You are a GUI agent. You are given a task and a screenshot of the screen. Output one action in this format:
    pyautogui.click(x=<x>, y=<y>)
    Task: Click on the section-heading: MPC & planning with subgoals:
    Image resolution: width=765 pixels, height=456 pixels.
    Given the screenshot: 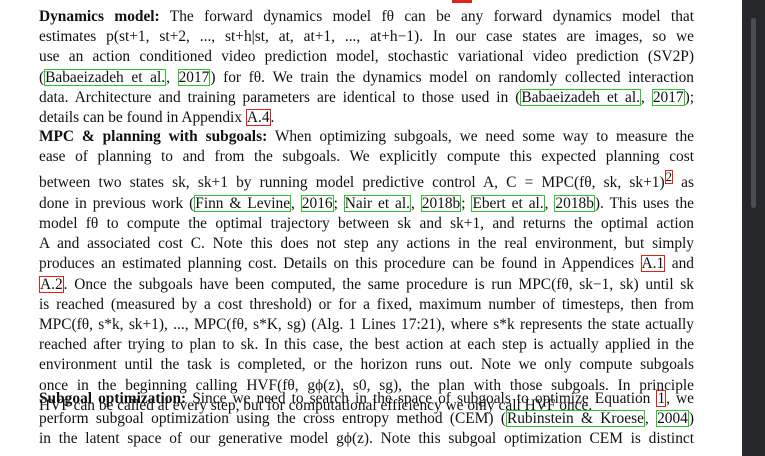 What is the action you would take?
    pyautogui.click(x=153, y=136)
    